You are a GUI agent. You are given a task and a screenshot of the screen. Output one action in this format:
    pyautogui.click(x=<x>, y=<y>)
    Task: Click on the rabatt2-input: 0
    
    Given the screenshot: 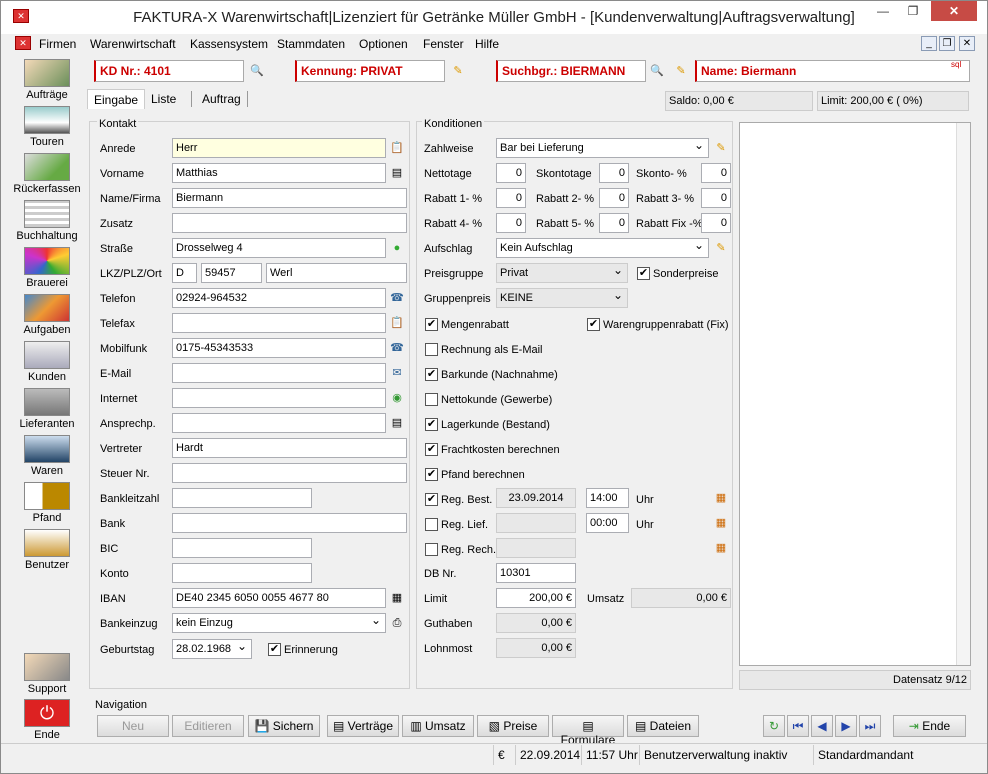 What is the action you would take?
    pyautogui.click(x=614, y=198)
    